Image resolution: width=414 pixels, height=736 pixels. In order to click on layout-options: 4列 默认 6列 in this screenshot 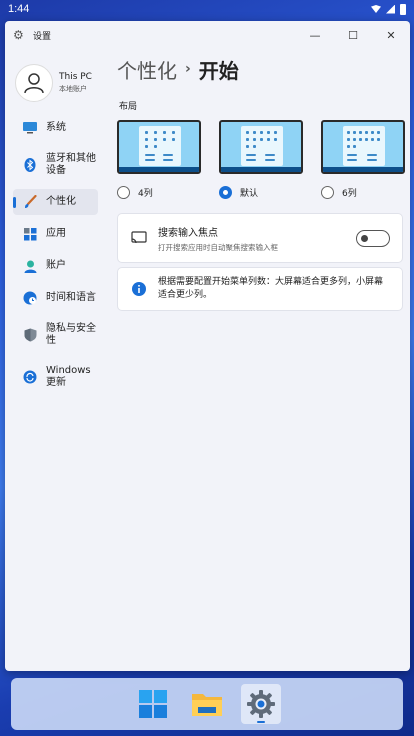, I will do `click(261, 159)`.